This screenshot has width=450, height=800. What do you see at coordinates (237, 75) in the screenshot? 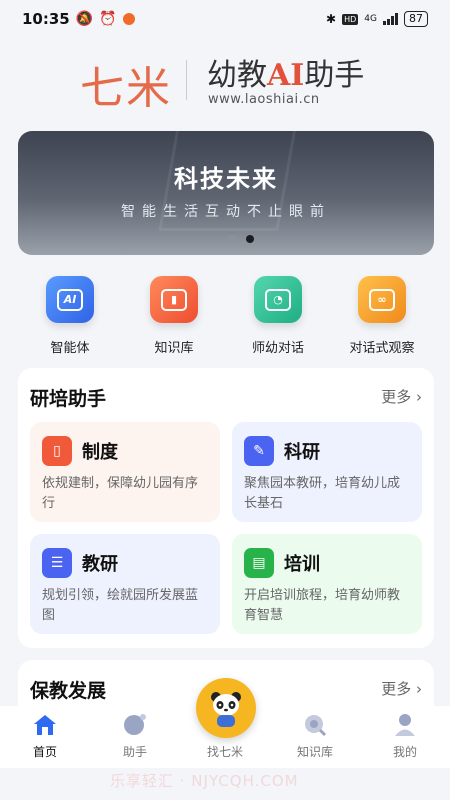
I see `title-prefix: 幼教` at bounding box center [237, 75].